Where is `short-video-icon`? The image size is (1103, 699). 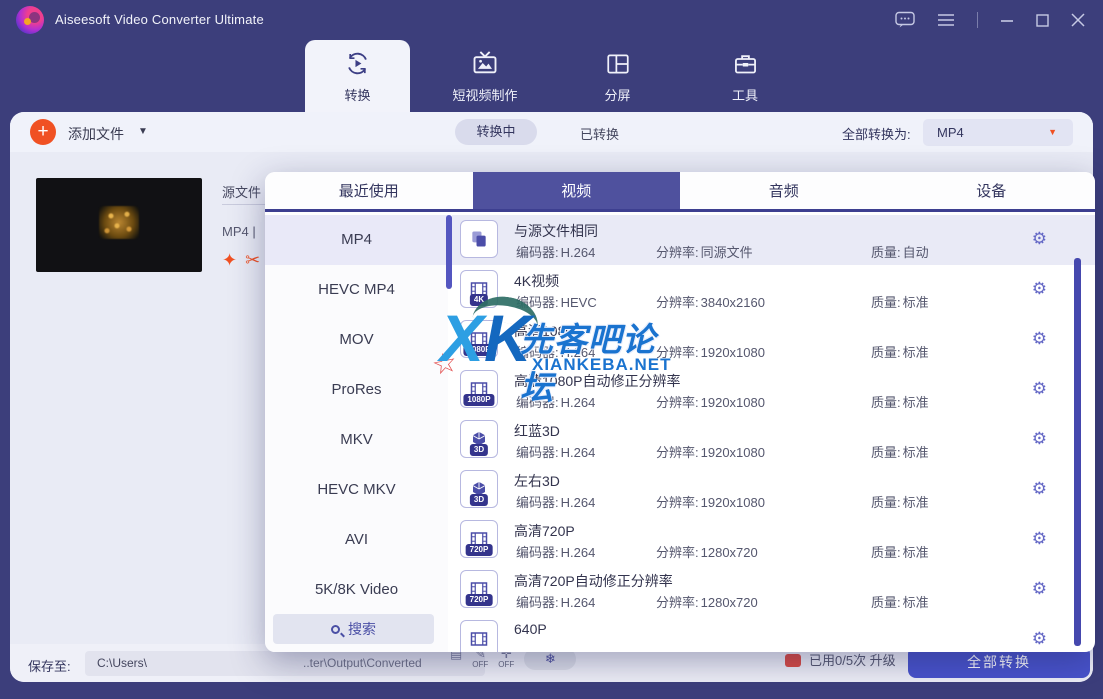
short-video-icon is located at coordinates (485, 63).